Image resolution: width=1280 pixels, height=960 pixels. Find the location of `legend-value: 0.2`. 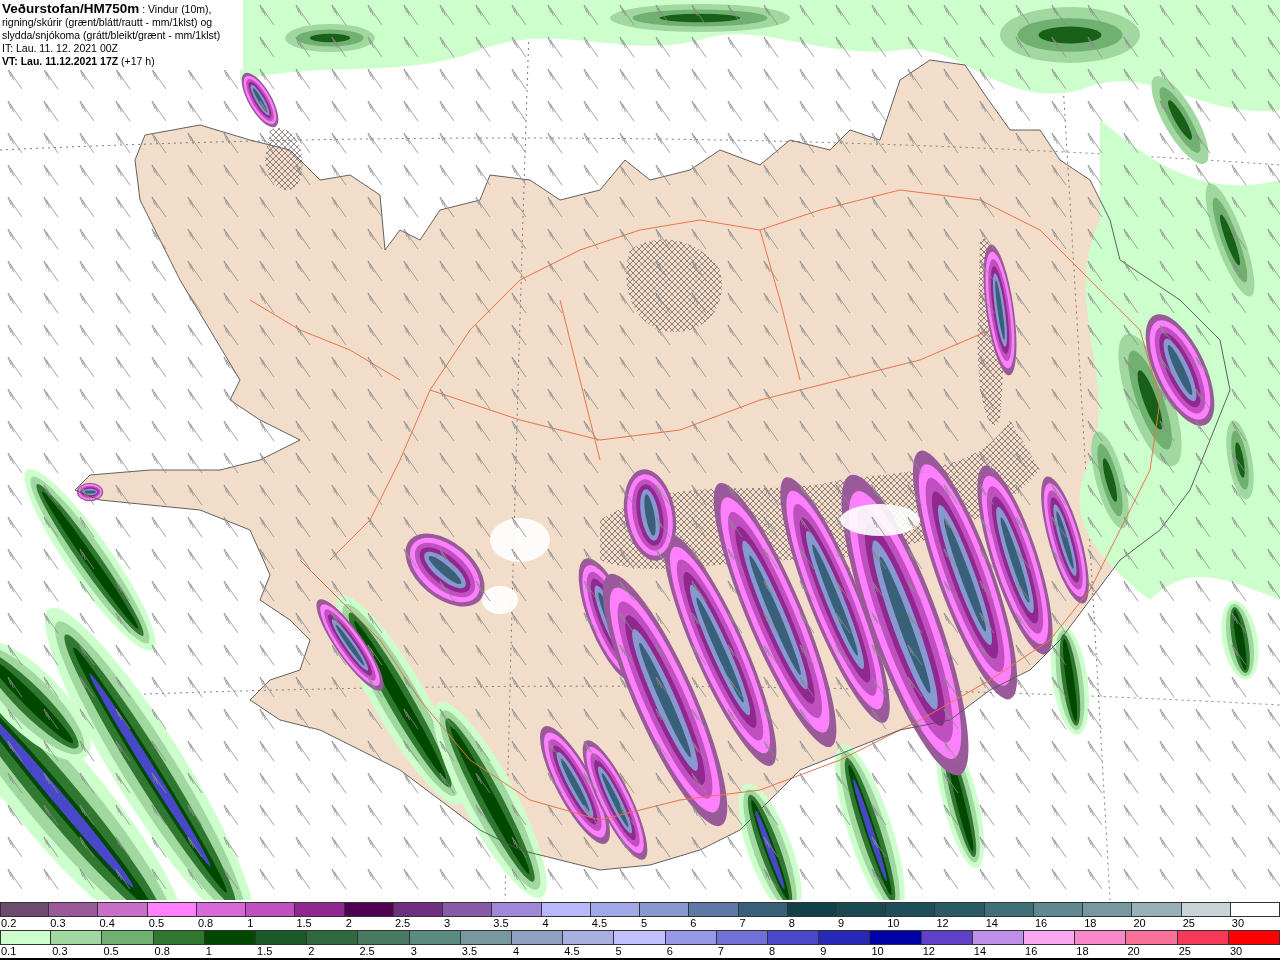

legend-value: 0.2 is located at coordinates (8, 923).